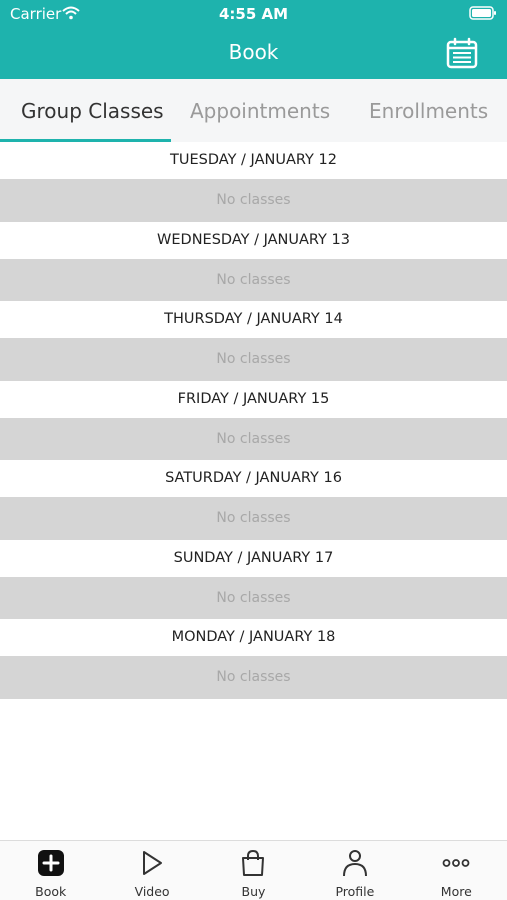 This screenshot has width=507, height=900. What do you see at coordinates (456, 891) in the screenshot?
I see `tab-more-label: More` at bounding box center [456, 891].